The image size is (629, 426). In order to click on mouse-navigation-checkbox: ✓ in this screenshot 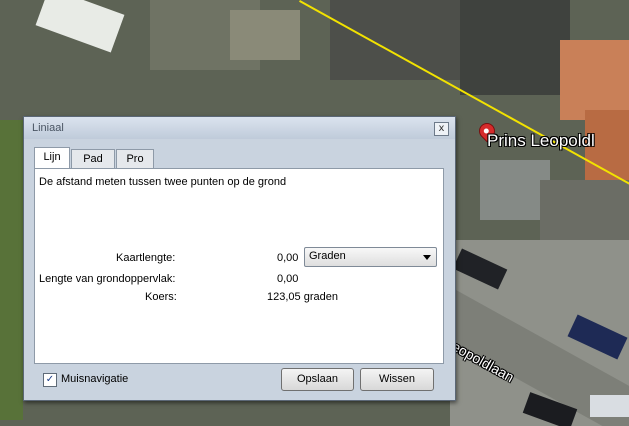, I will do `click(50, 380)`.